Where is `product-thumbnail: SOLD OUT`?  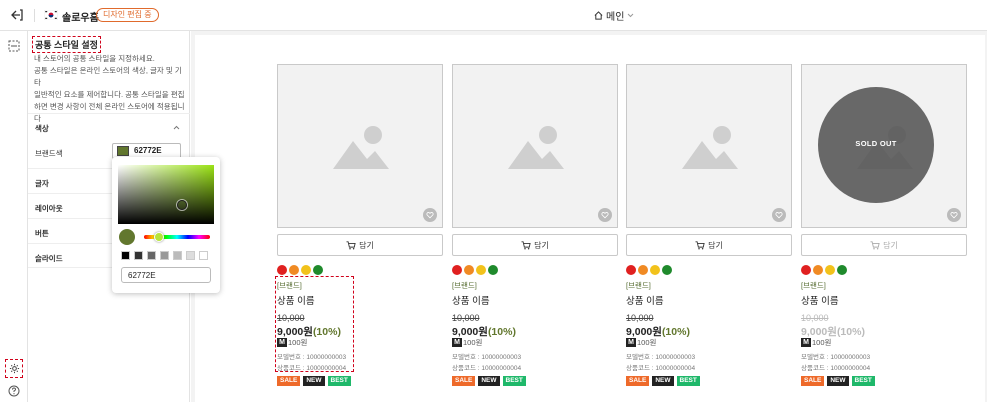 product-thumbnail: SOLD OUT is located at coordinates (884, 146).